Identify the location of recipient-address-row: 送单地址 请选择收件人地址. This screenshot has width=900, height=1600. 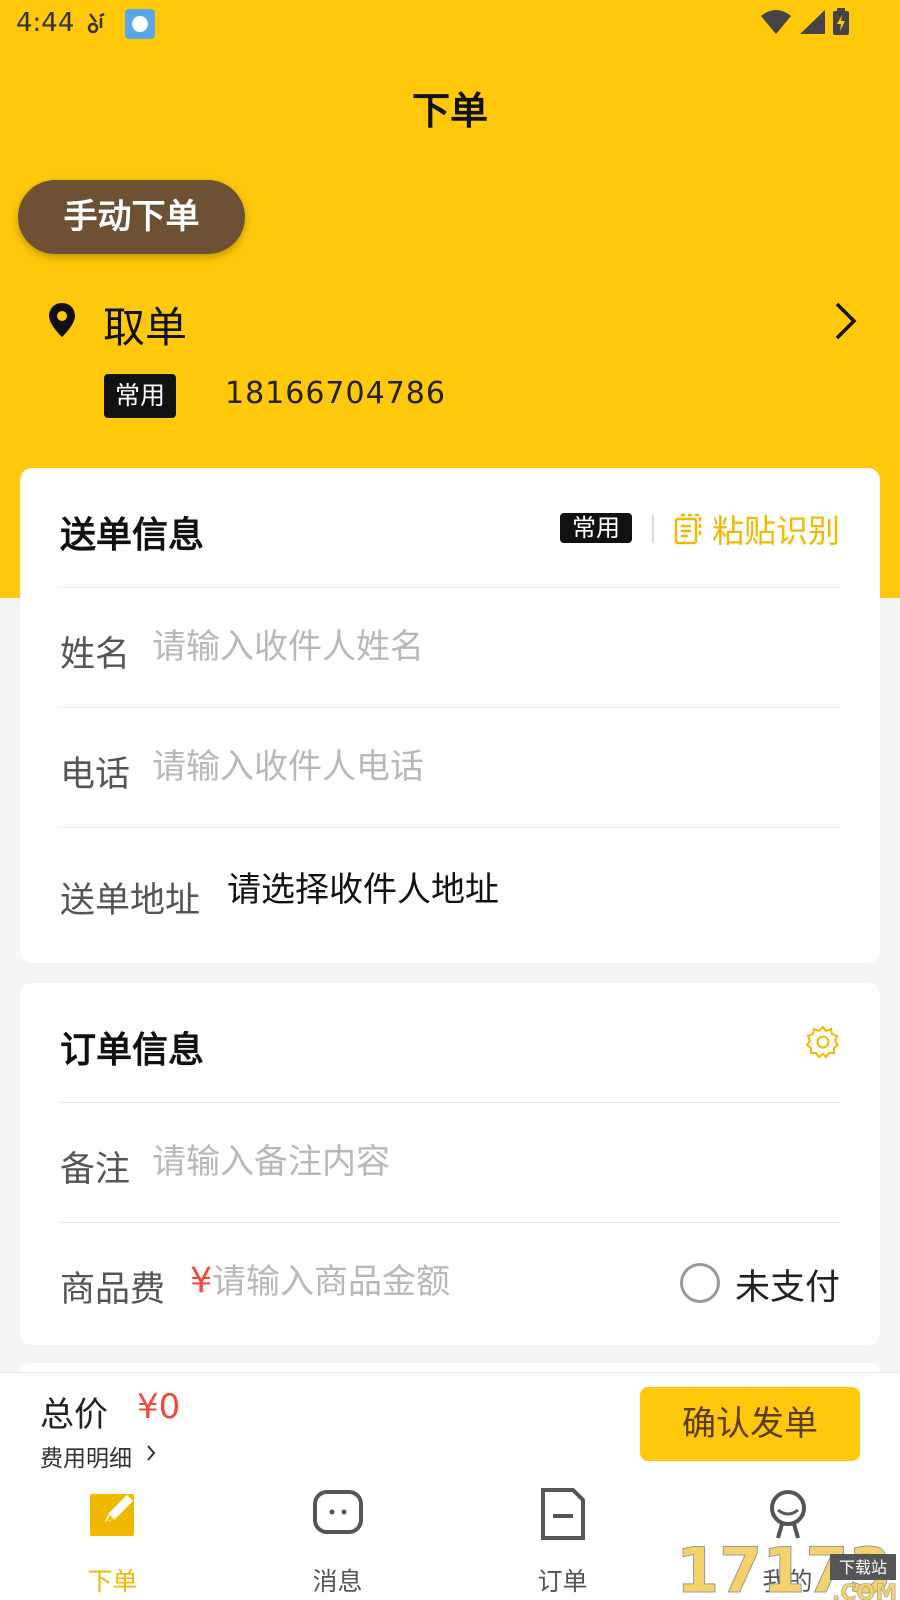
(450, 888).